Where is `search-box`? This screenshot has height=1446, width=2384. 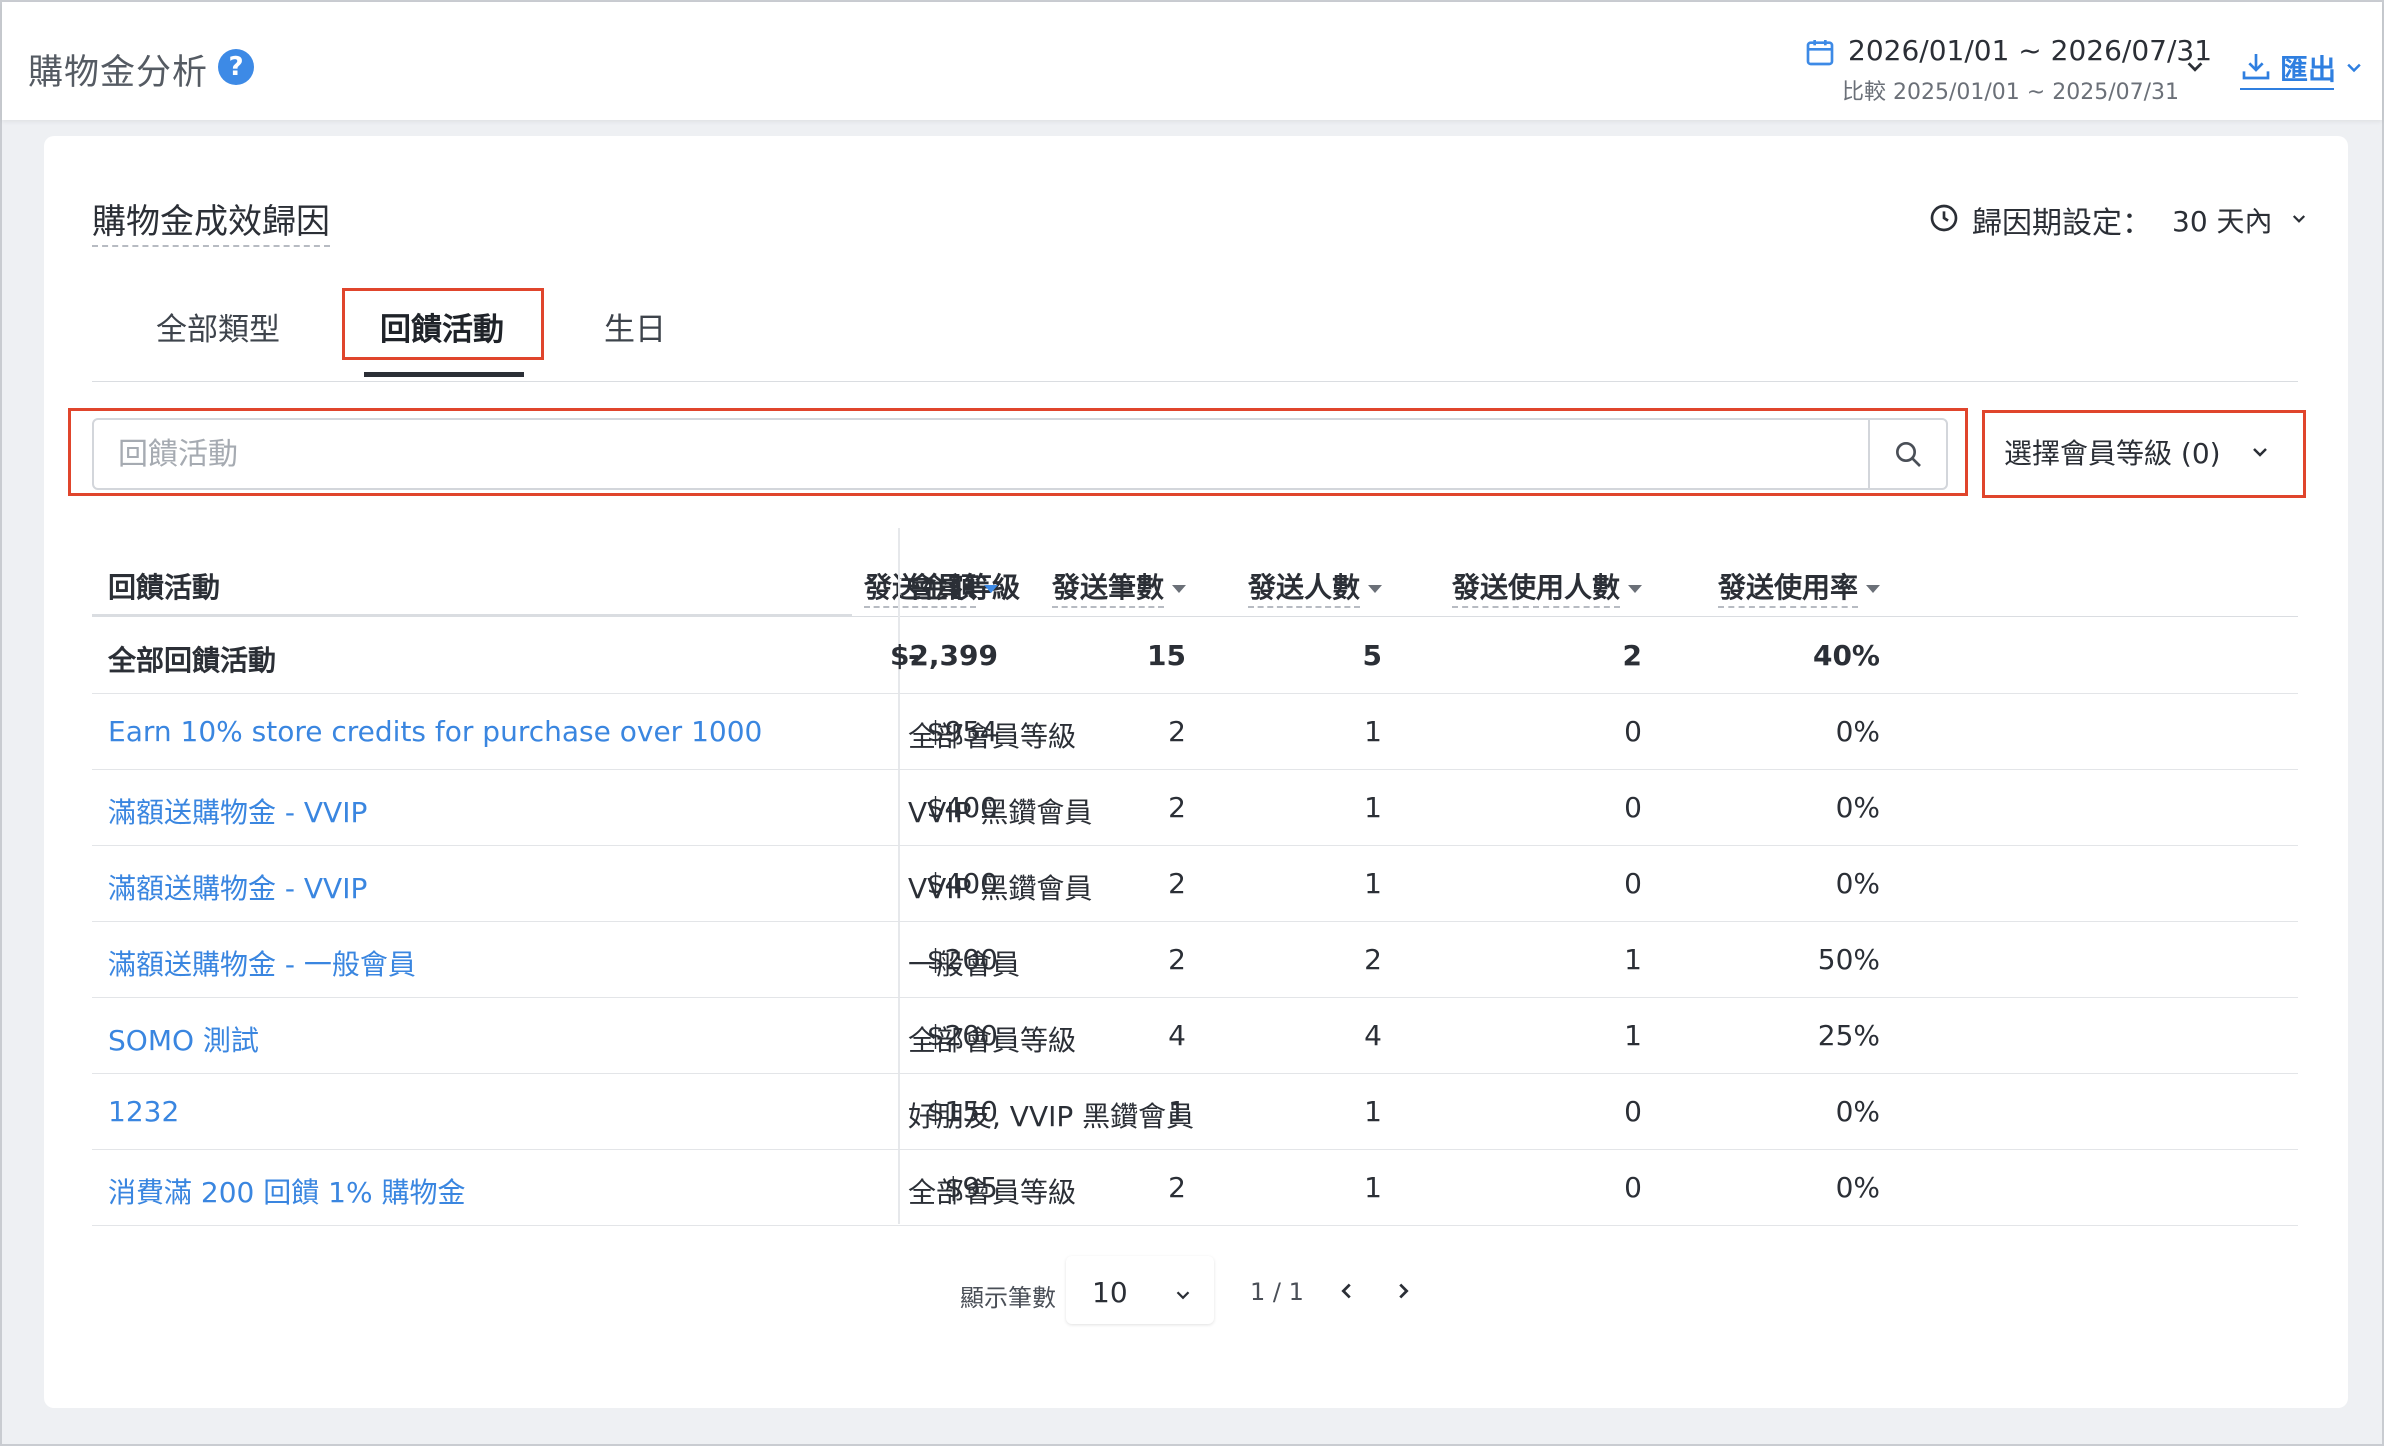
search-box is located at coordinates (1020, 454).